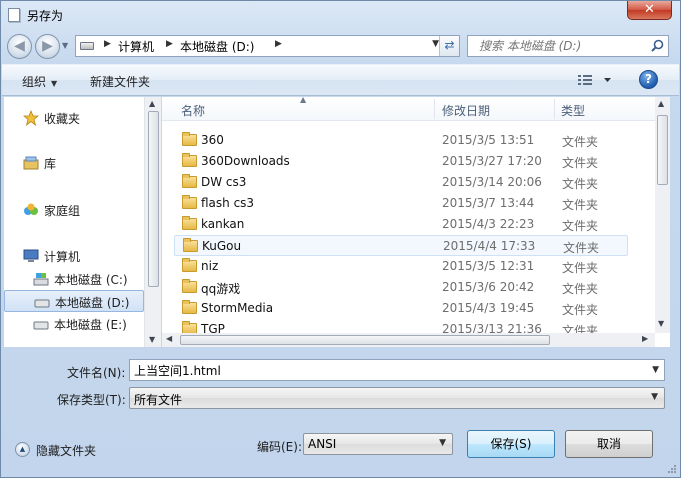 Image resolution: width=681 pixels, height=478 pixels. What do you see at coordinates (401, 224) in the screenshot?
I see `table-row: kankan 2015/4/3 22:23 文件夹` at bounding box center [401, 224].